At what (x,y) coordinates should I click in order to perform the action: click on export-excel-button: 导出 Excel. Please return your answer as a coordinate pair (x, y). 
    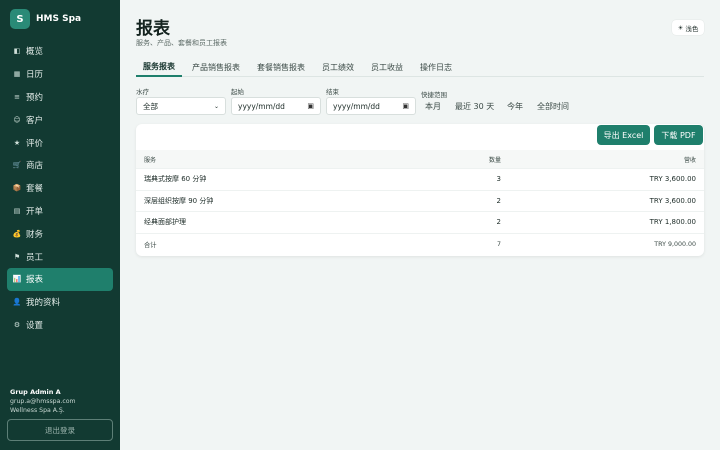
    Looking at the image, I should click on (623, 135).